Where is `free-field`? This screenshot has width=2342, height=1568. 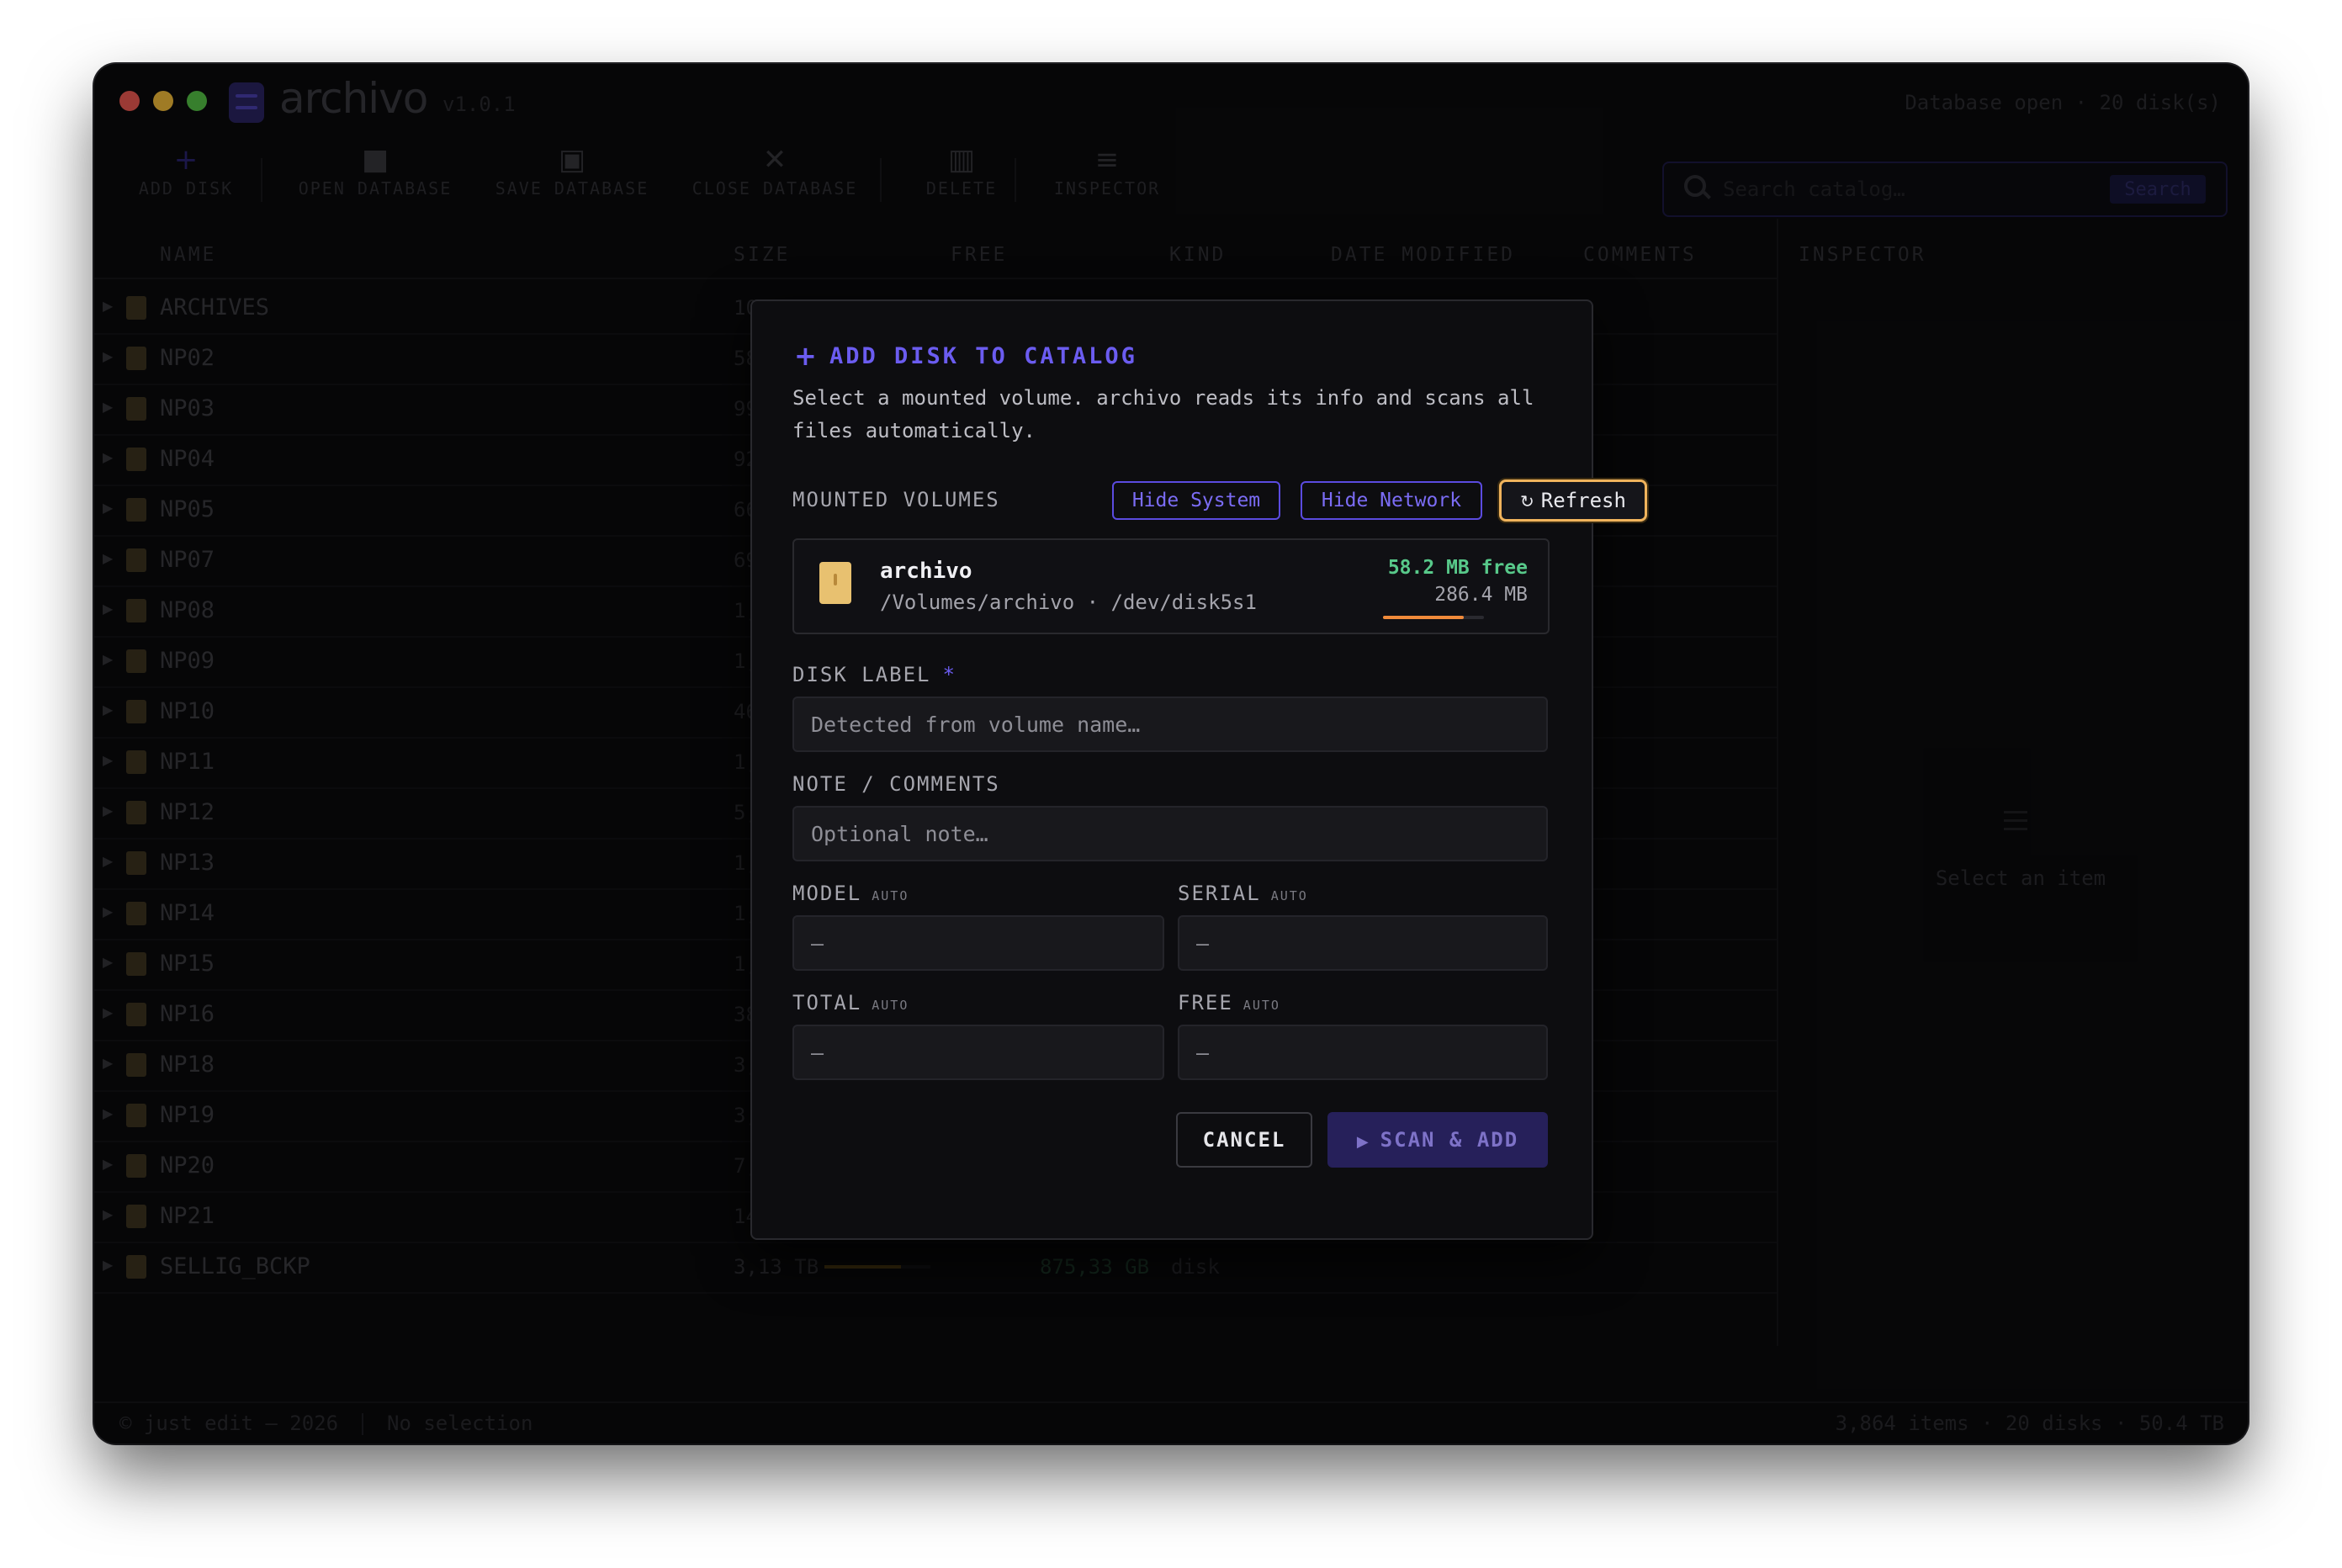 free-field is located at coordinates (1363, 1052).